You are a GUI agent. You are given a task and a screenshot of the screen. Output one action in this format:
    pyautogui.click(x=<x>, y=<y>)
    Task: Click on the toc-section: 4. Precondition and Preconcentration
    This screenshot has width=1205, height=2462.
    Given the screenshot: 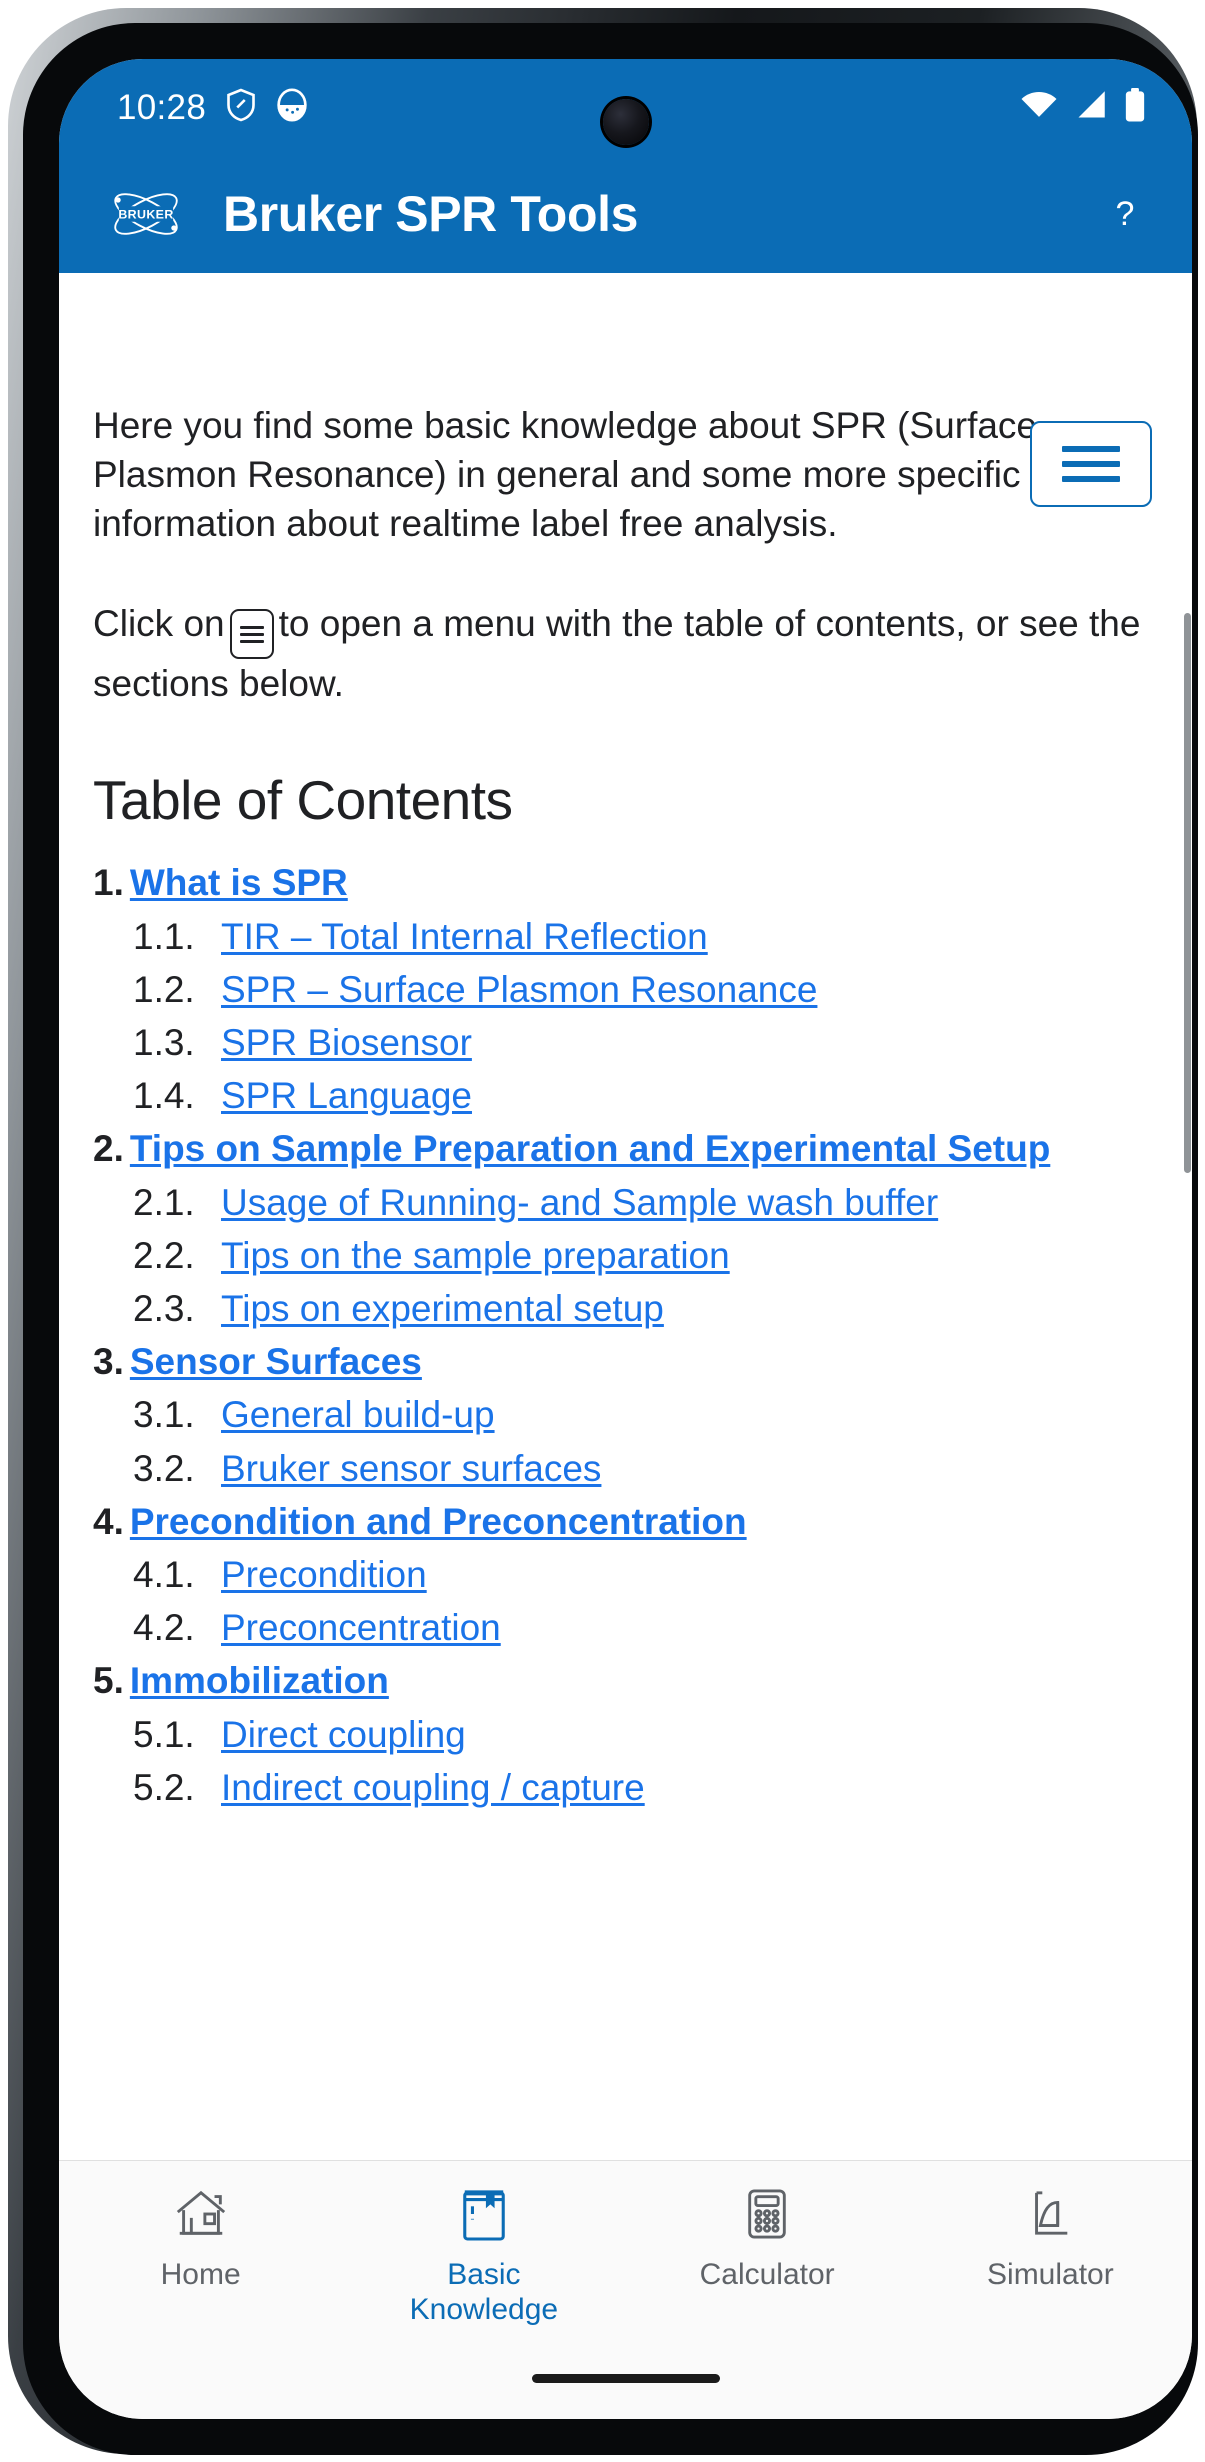 What is the action you would take?
    pyautogui.click(x=625, y=1521)
    